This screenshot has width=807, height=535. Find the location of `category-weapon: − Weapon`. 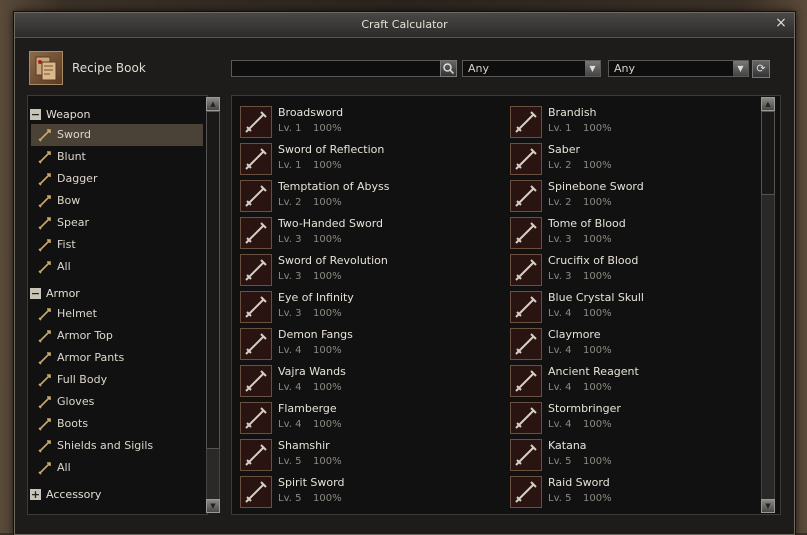

category-weapon: − Weapon is located at coordinates (117, 115).